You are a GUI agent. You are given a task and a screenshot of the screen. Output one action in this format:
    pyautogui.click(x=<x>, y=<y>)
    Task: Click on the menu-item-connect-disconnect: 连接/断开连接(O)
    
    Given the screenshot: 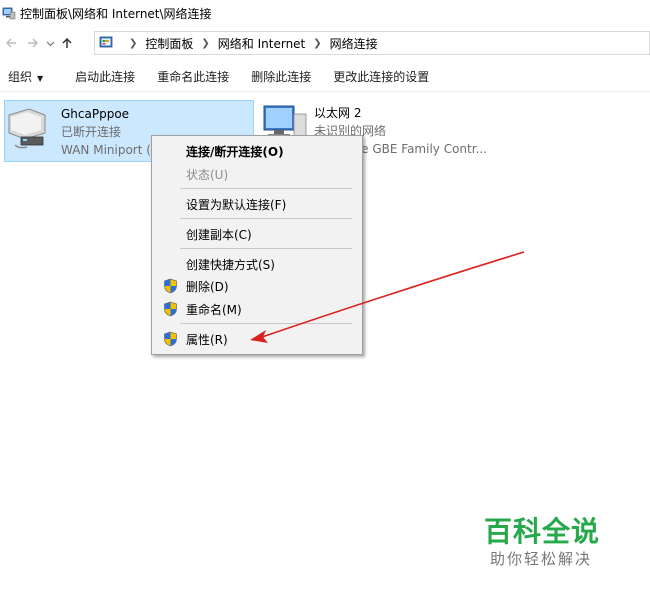 What is the action you would take?
    pyautogui.click(x=257, y=151)
    